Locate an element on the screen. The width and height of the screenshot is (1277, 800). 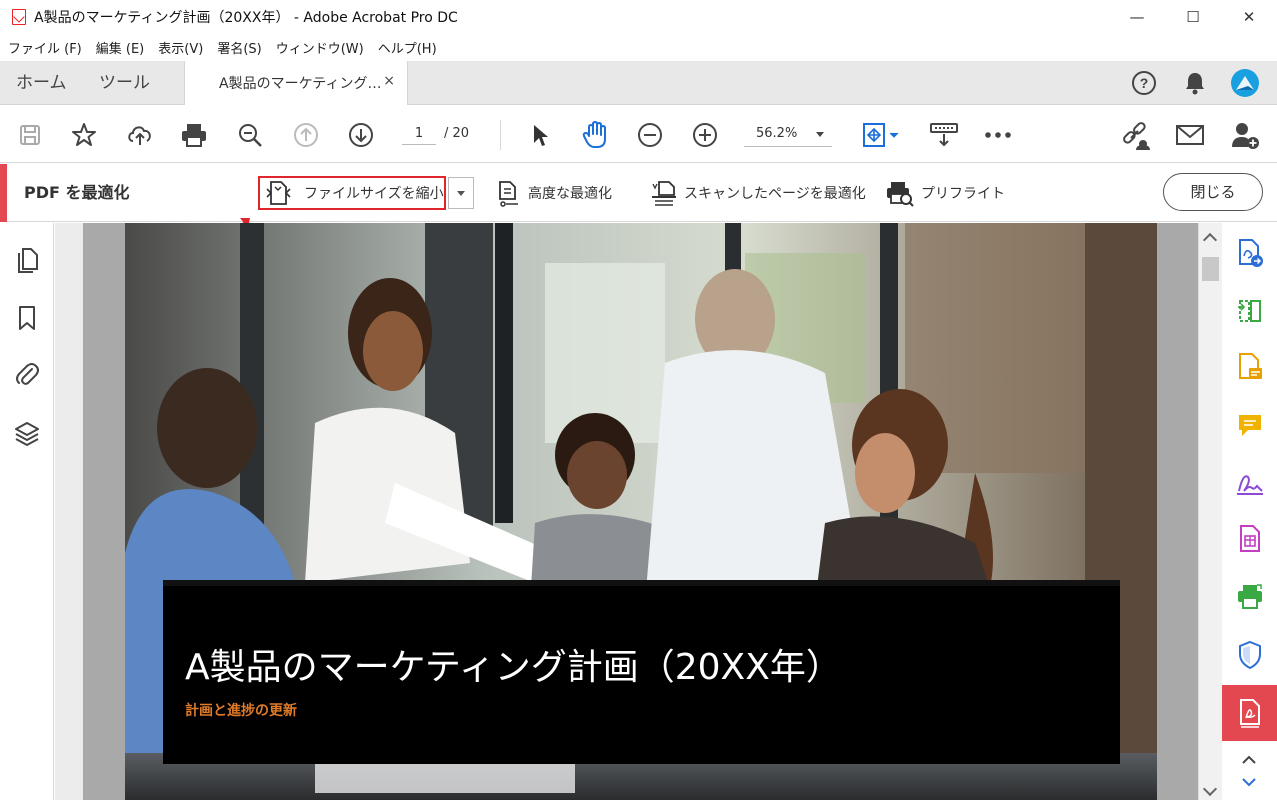
menu-window: ウィンドウ(W) is located at coordinates (320, 47).